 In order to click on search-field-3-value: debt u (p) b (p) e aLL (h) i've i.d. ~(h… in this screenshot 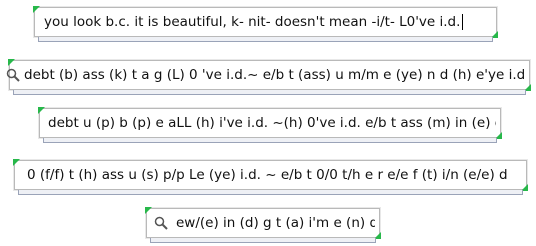, I will do `click(272, 123)`.